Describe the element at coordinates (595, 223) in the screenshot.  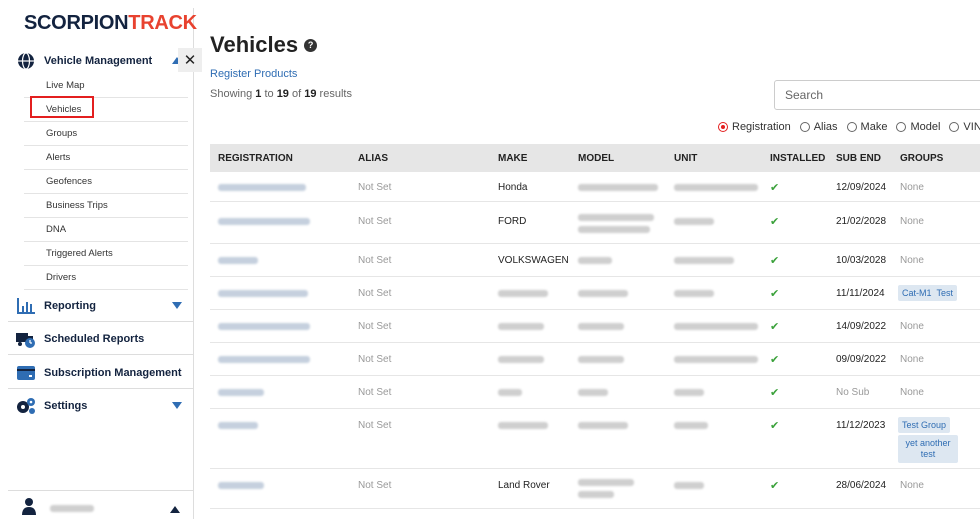
I see `table-row: Not Set FORD ✔ 21/02/2028 None` at that location.